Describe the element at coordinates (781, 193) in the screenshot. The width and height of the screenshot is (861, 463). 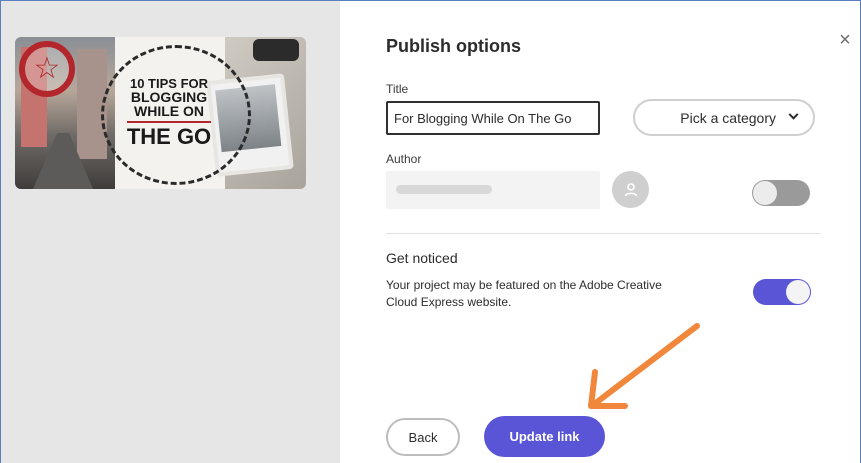
I see `author-visibility-toggle` at that location.